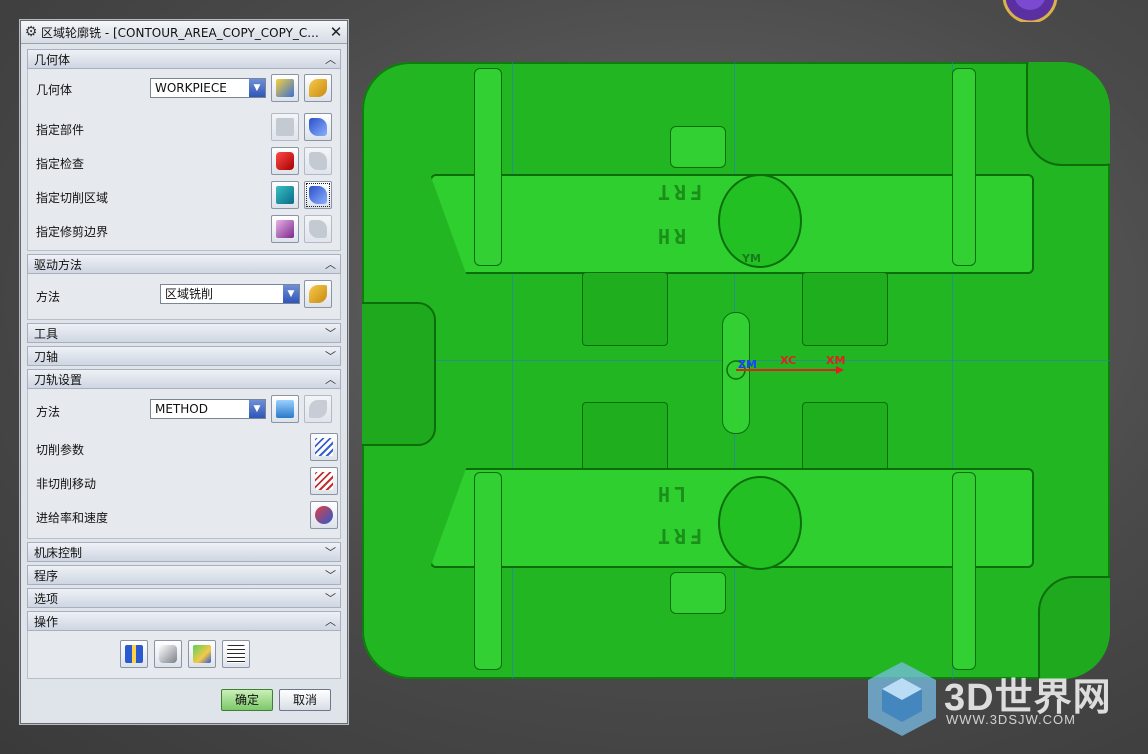  I want to click on generate-toolpath-icon, so click(134, 654).